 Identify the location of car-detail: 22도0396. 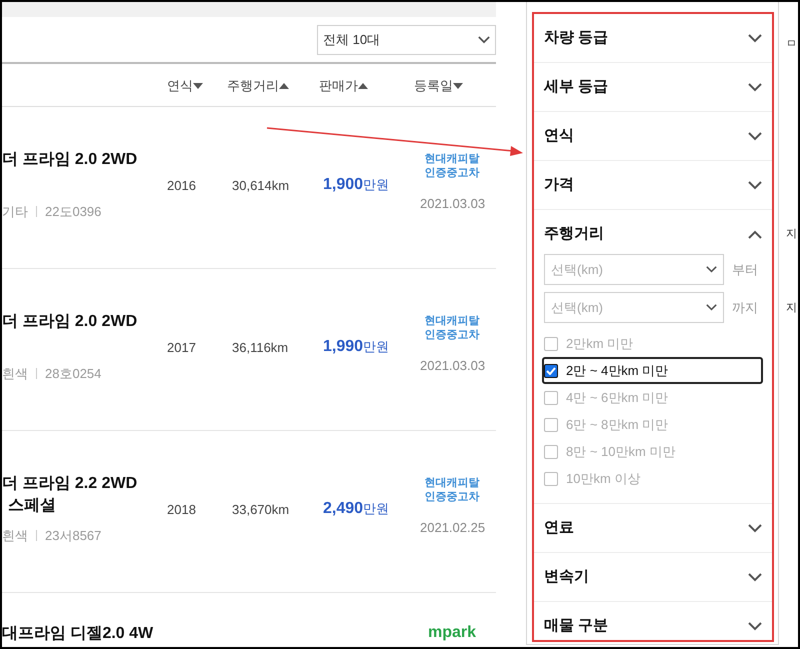
(73, 212).